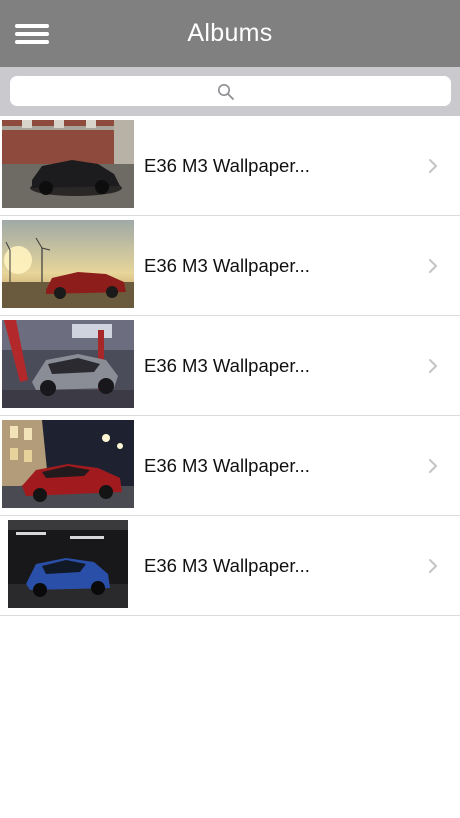 The width and height of the screenshot is (460, 818). Describe the element at coordinates (226, 92) in the screenshot. I see `search-icon` at that location.